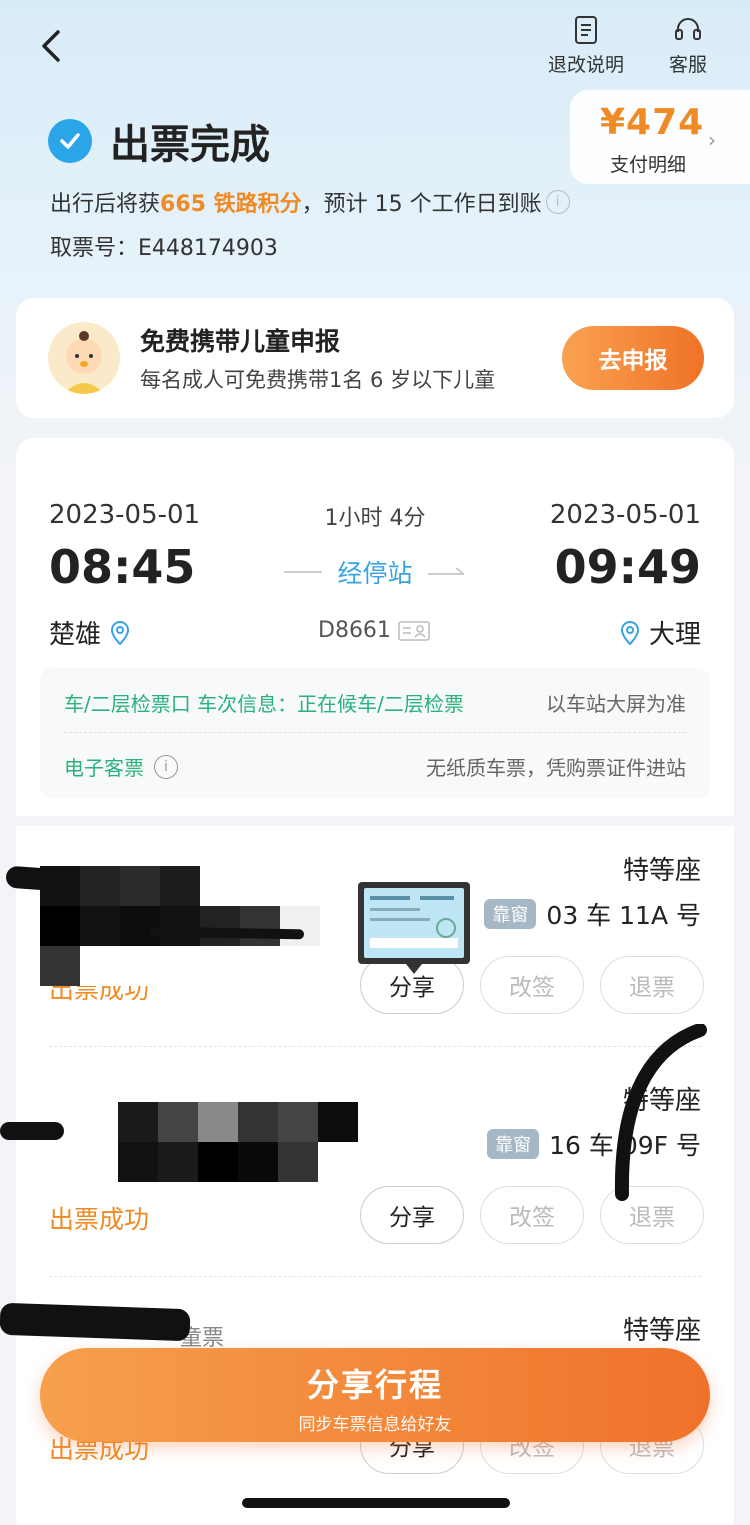 This screenshot has height=1525, width=750. Describe the element at coordinates (616, 704) in the screenshot. I see `station-screen-note: 以车站大屏为准` at that location.